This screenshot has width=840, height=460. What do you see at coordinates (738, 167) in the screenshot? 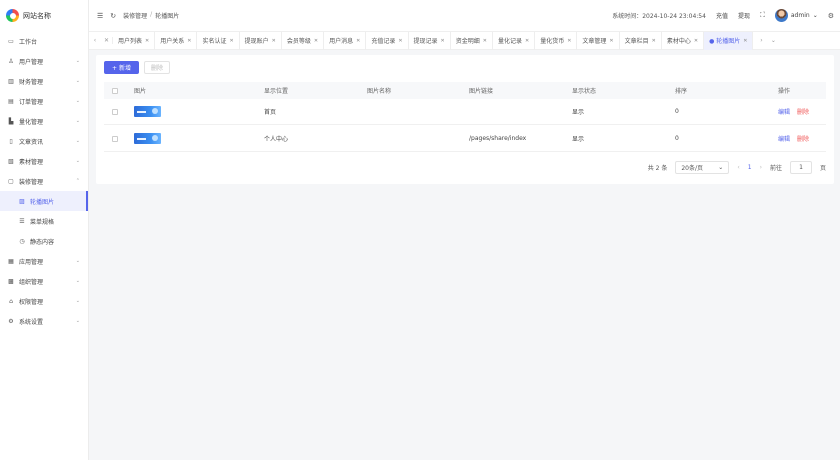
I see `prev-page-button: ‹` at bounding box center [738, 167].